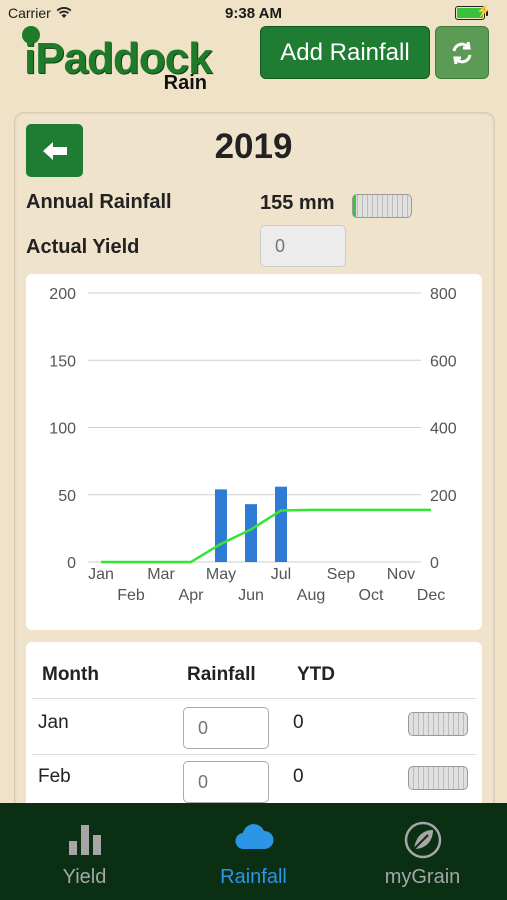  Describe the element at coordinates (341, 574) in the screenshot. I see `x-tick-label: Sep` at that location.